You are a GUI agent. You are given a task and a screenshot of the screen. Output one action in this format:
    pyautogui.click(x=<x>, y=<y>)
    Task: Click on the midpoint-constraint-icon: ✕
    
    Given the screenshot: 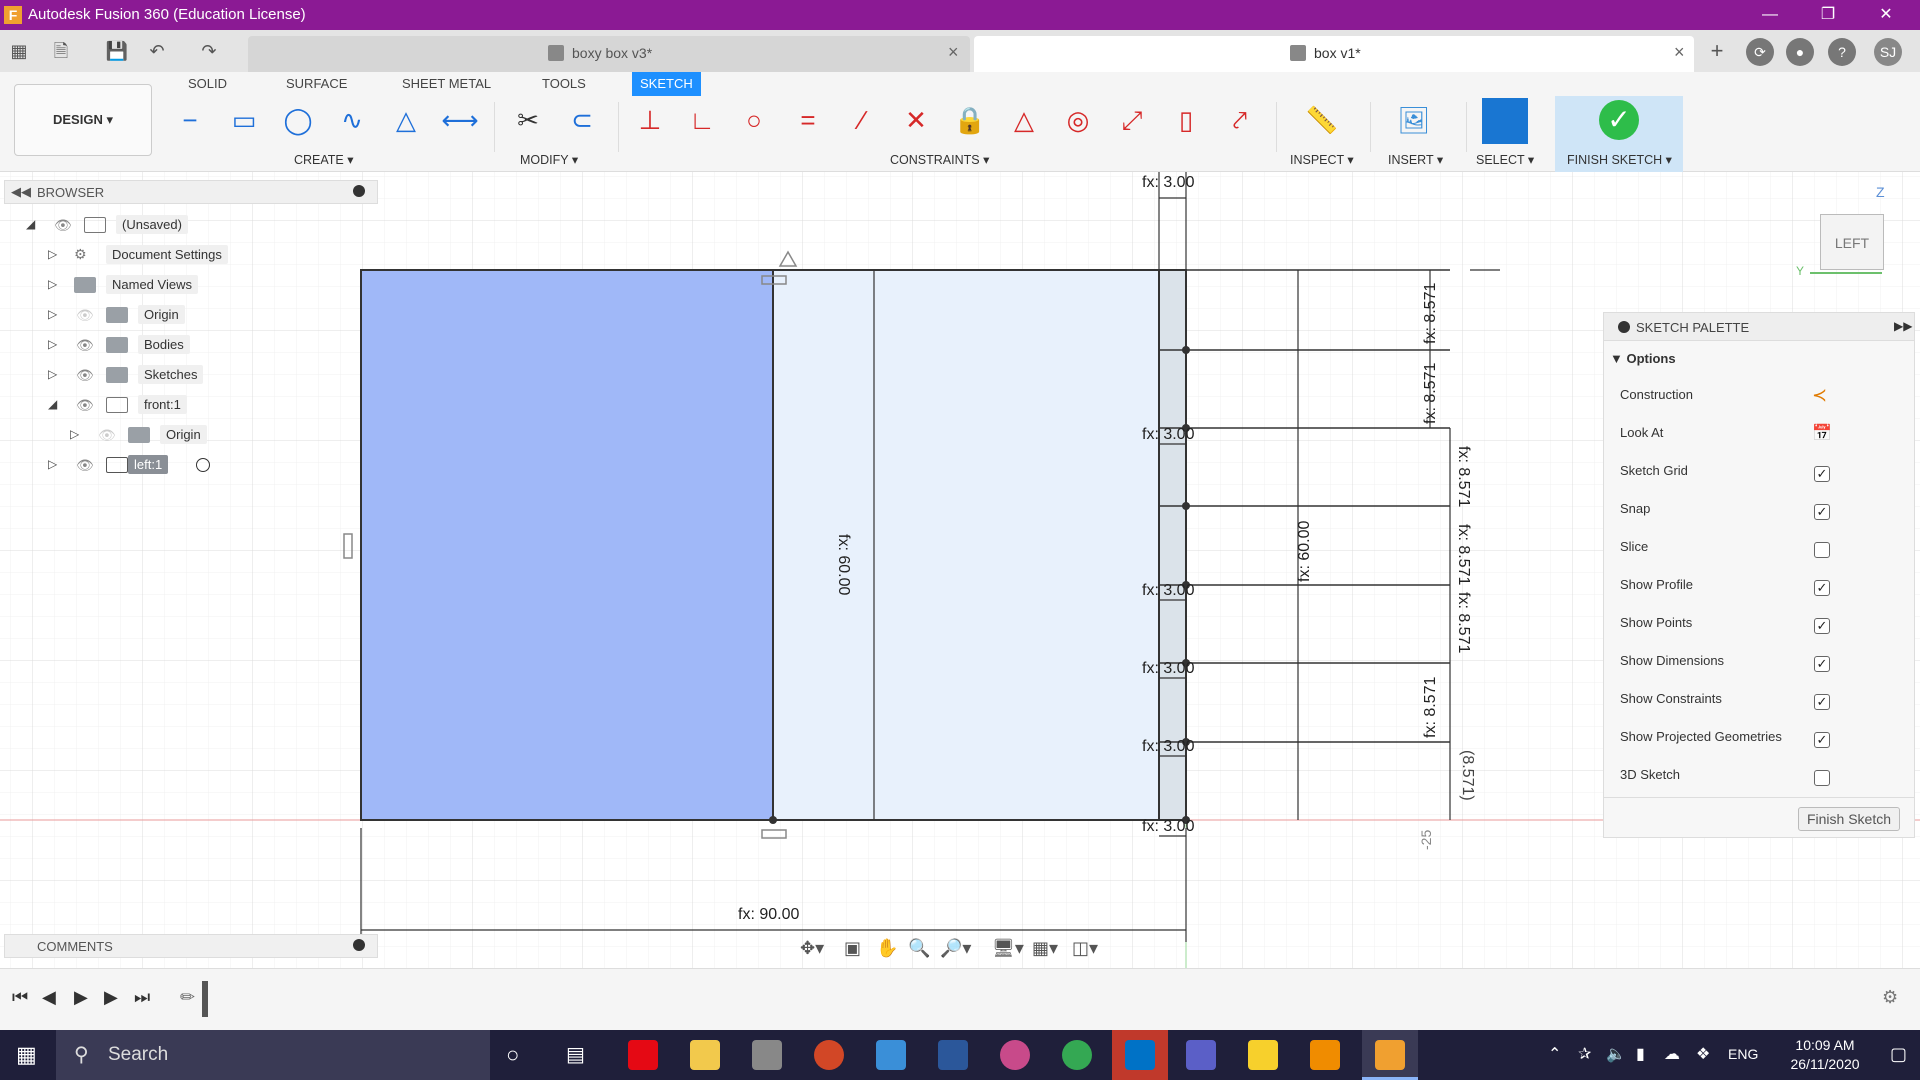 What is the action you would take?
    pyautogui.click(x=916, y=120)
    